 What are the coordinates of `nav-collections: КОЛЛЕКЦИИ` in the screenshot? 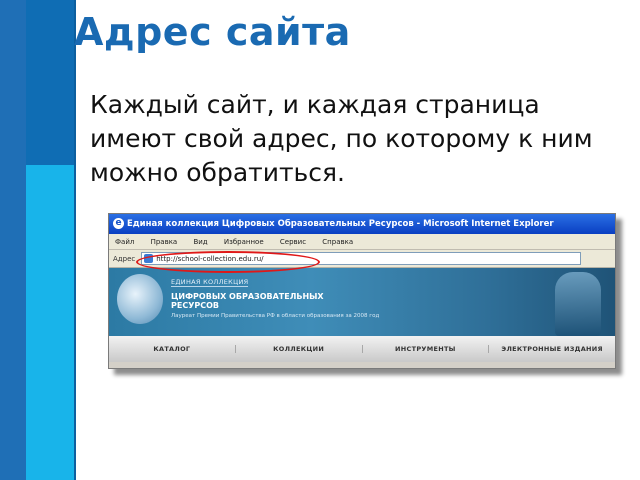 It's located at (299, 349).